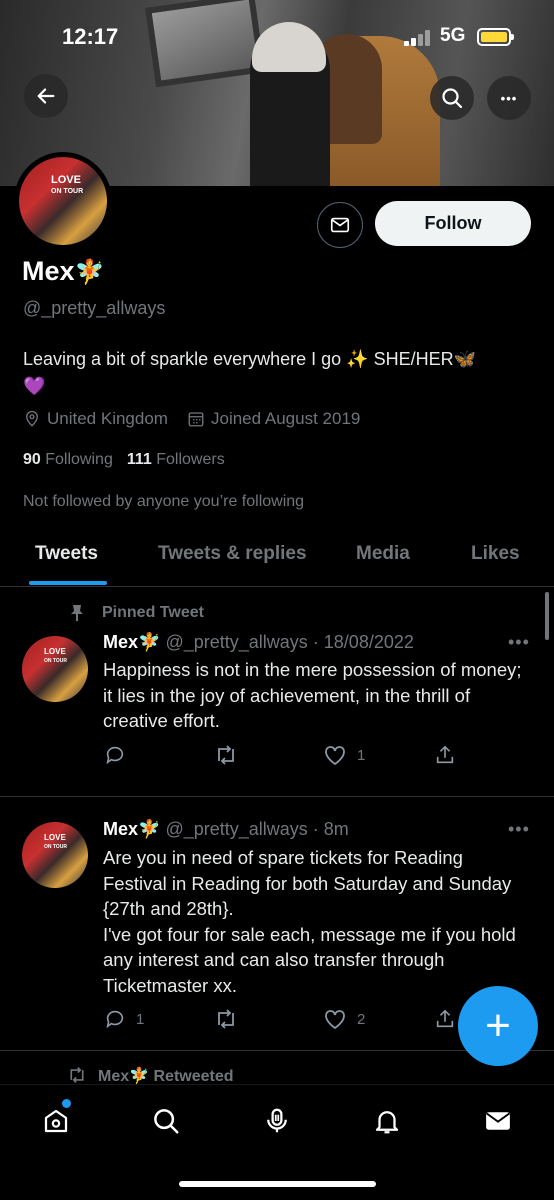 This screenshot has height=1200, width=554. Describe the element at coordinates (495, 554) in the screenshot. I see `tab-likes: Likes` at that location.